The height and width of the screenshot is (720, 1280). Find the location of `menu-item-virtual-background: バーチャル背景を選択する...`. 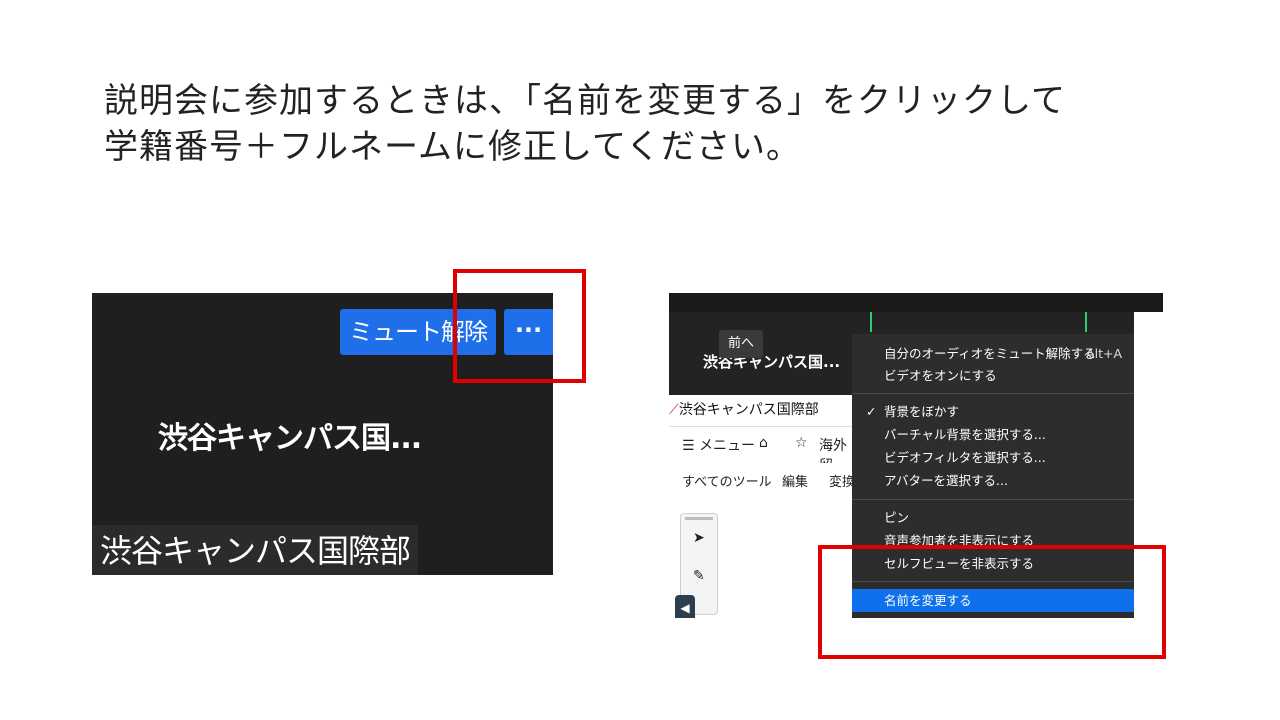

menu-item-virtual-background: バーチャル背景を選択する... is located at coordinates (993, 434).